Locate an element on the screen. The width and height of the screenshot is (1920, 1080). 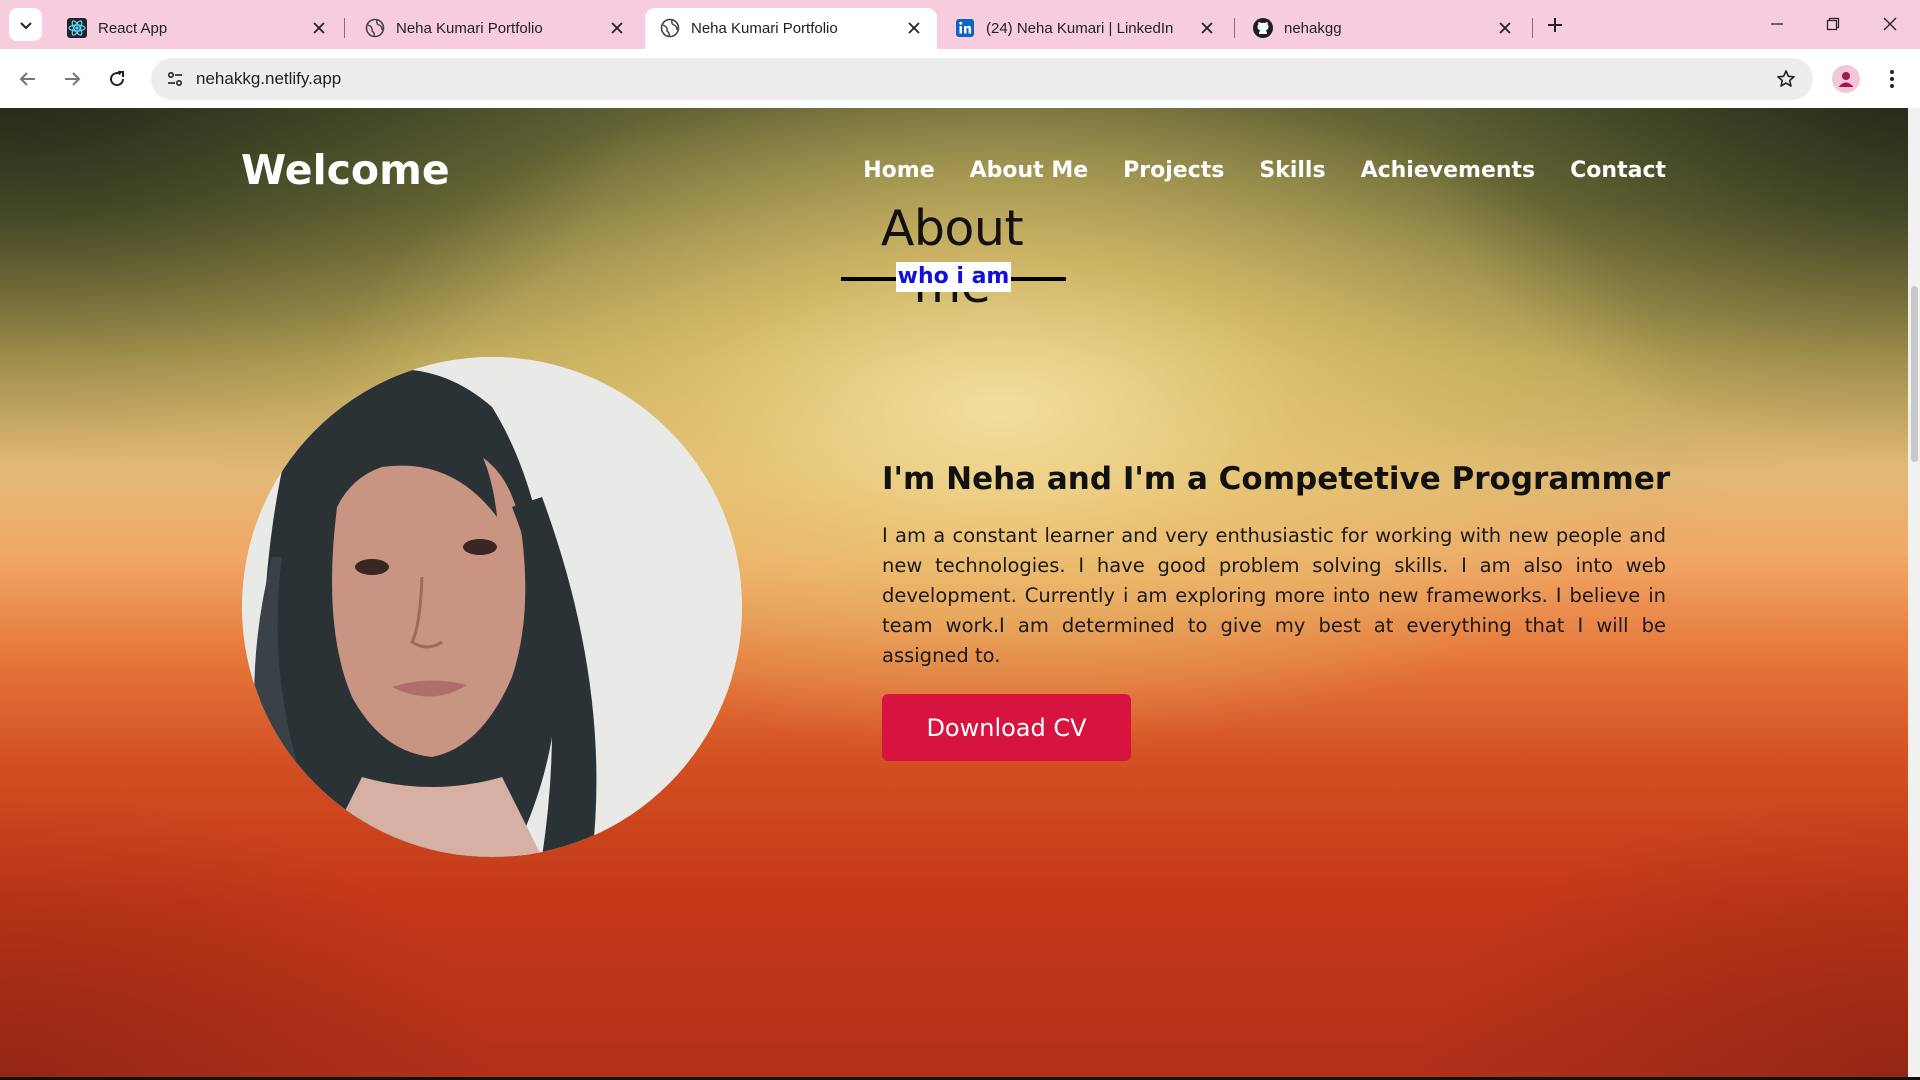
title-underline-right is located at coordinates (1038, 279).